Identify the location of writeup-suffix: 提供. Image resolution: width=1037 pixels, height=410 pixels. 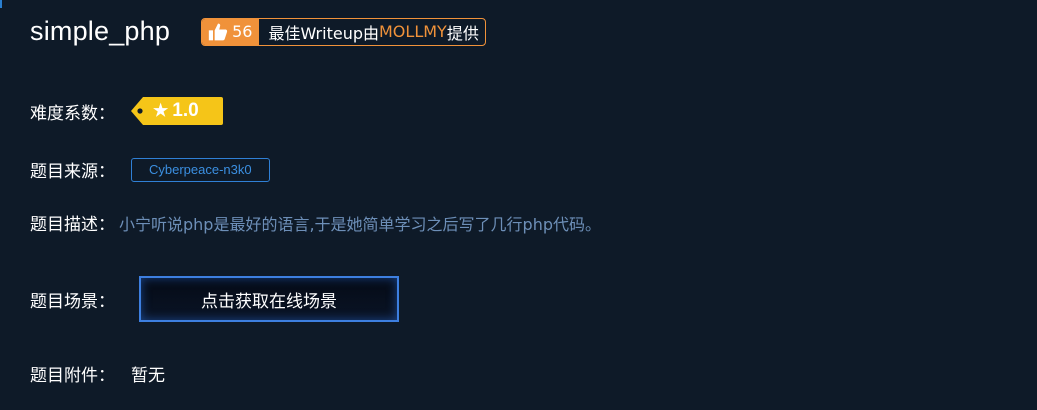
(462, 33).